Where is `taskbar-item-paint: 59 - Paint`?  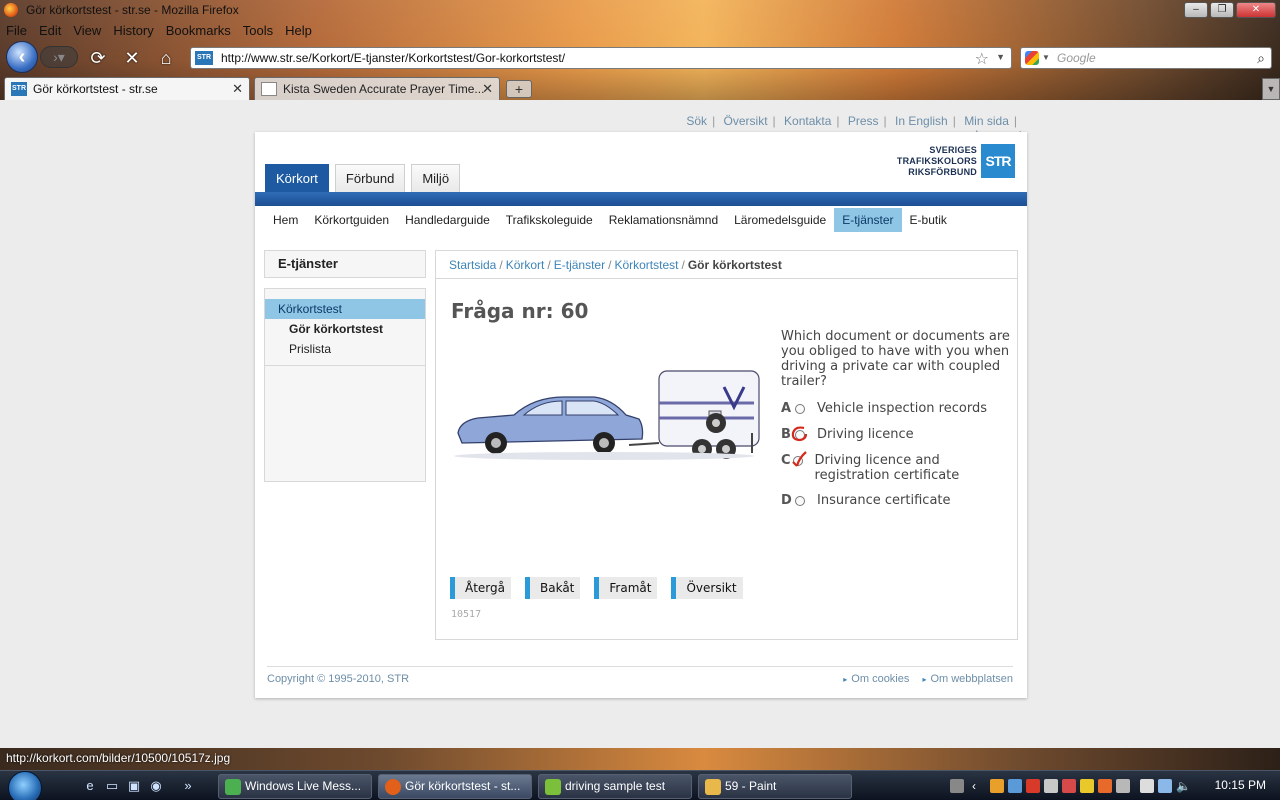
taskbar-item-paint: 59 - Paint is located at coordinates (775, 786).